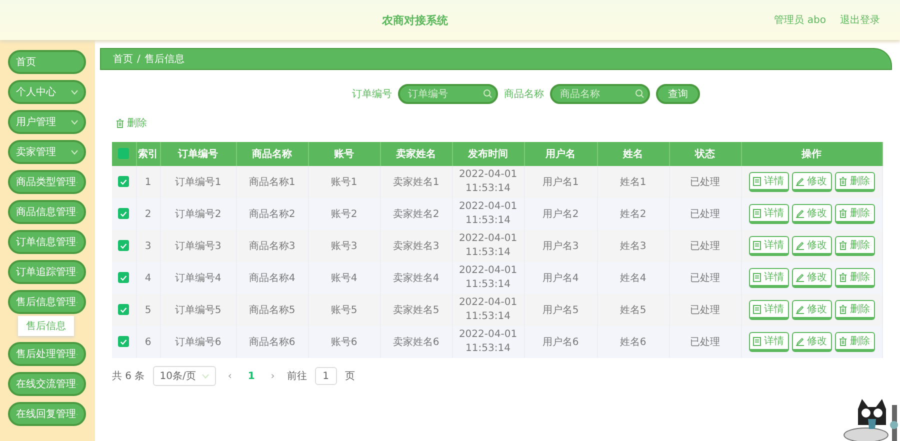 This screenshot has height=441, width=900. What do you see at coordinates (128, 376) in the screenshot?
I see `total-count: 共 6 条` at bounding box center [128, 376].